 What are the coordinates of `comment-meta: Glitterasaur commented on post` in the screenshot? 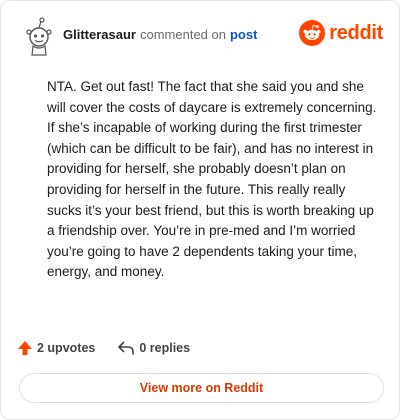 It's located at (160, 34).